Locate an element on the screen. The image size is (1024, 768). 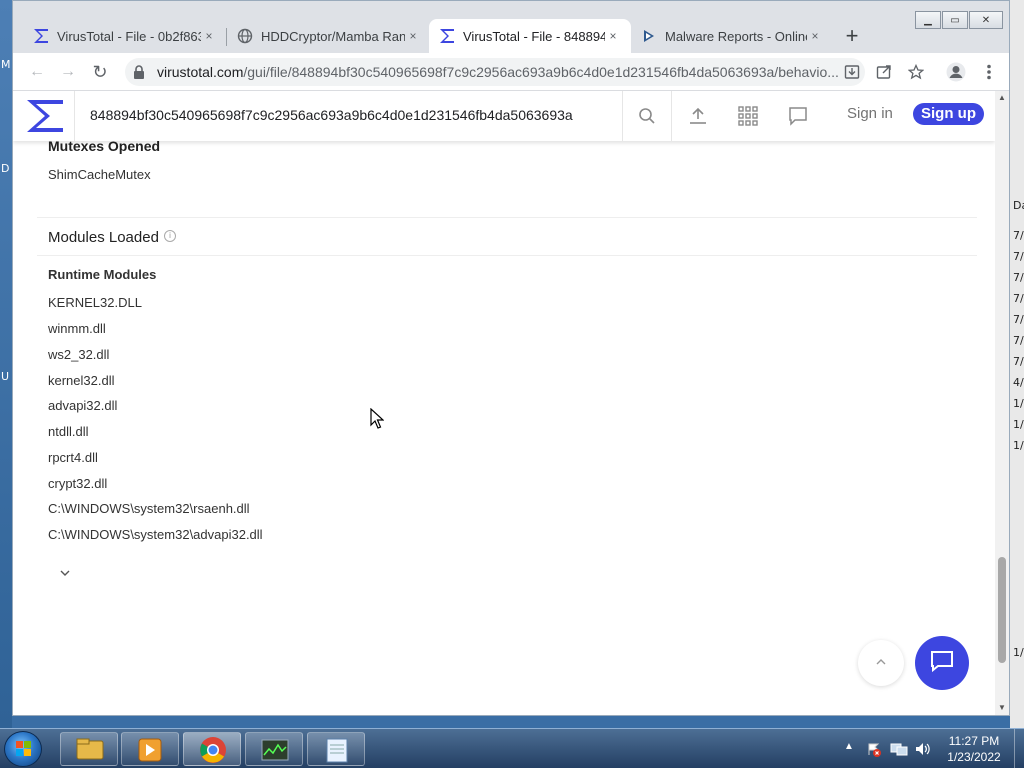
globe-icon is located at coordinates (245, 36).